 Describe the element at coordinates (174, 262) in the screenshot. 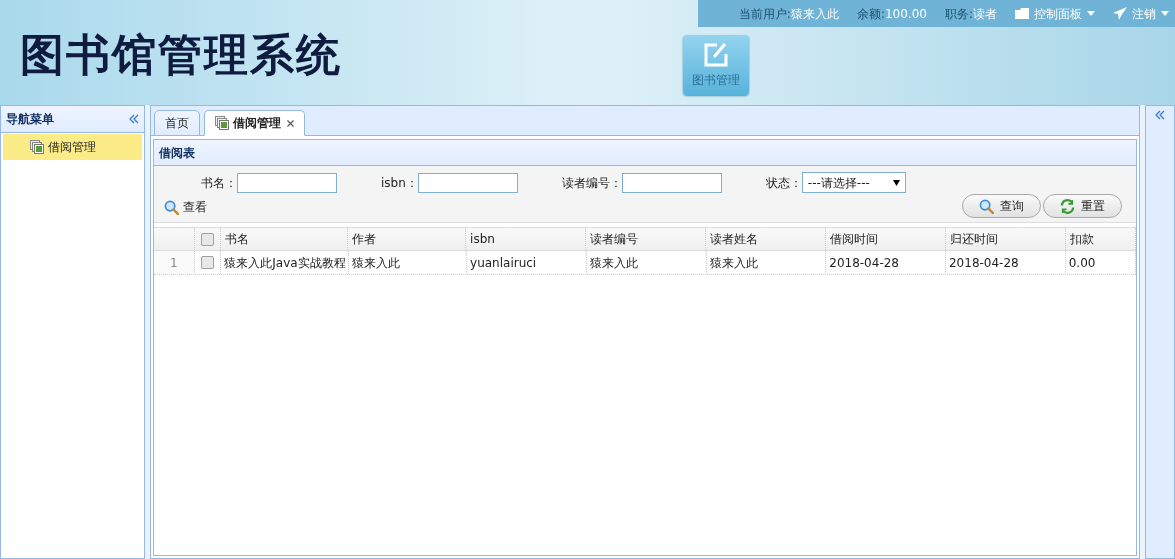

I see `row-number: 1` at that location.